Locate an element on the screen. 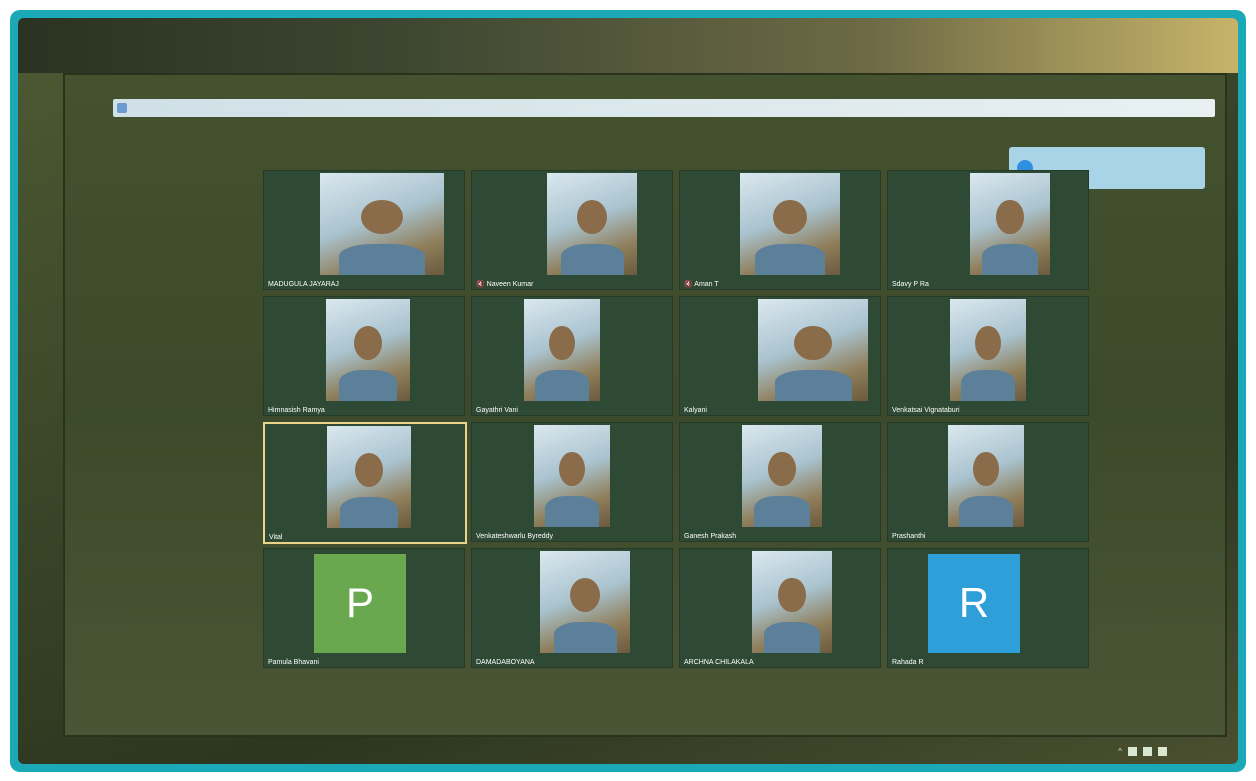 This screenshot has height=781, width=1256. participant-name: DAMADABOYANA is located at coordinates (505, 662).